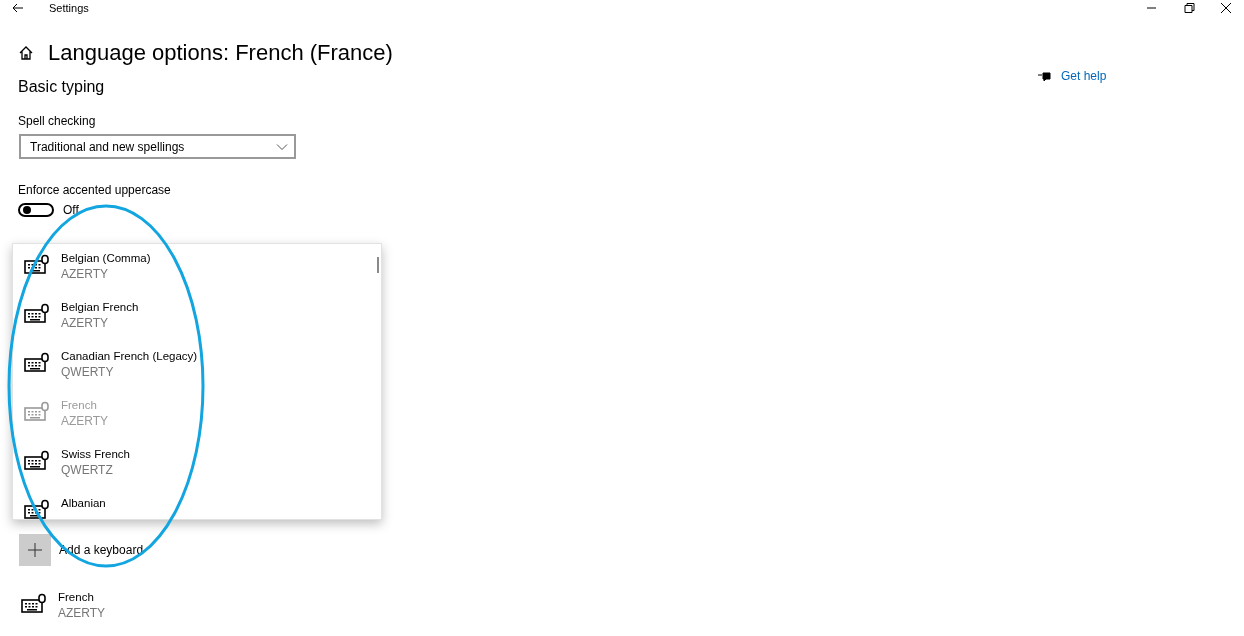  I want to click on keyboard-layout: QWERTZ, so click(87, 470).